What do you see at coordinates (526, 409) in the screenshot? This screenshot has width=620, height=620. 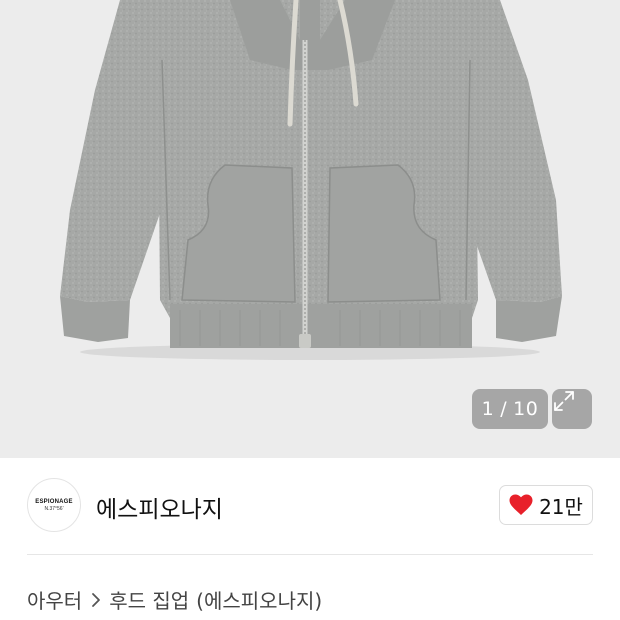 I see `total-pages: 10` at bounding box center [526, 409].